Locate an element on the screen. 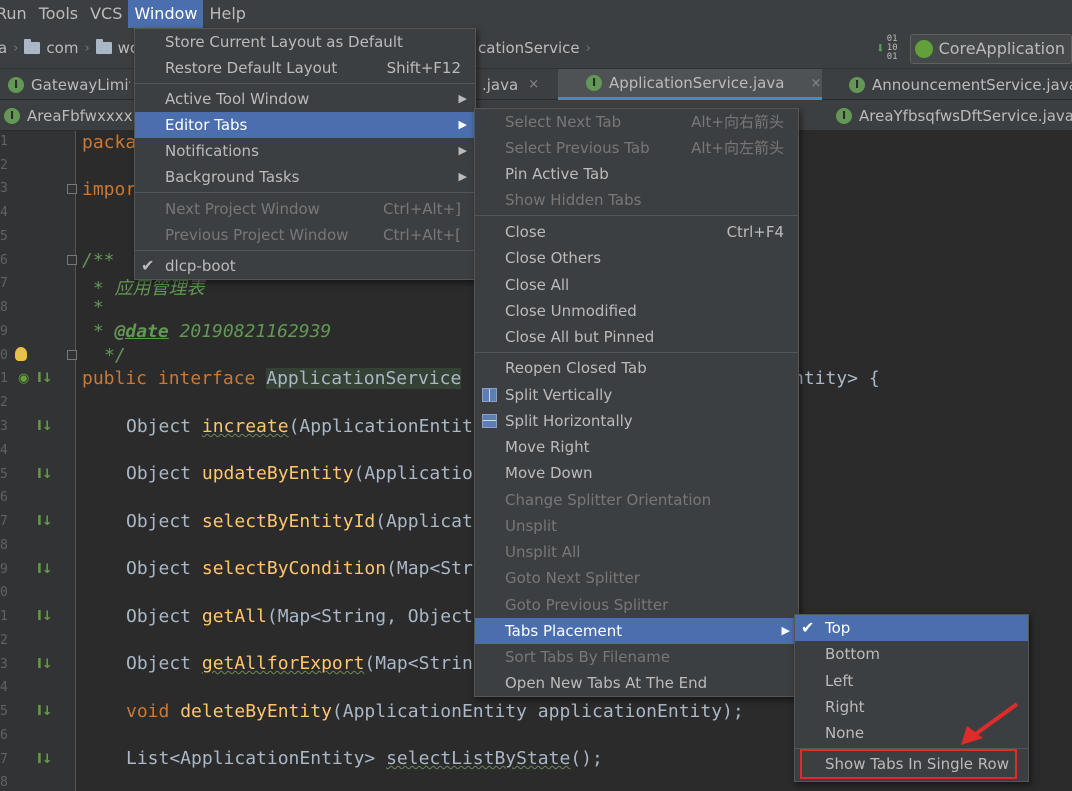 The image size is (1072, 791). menu-run: Run is located at coordinates (16, 14).